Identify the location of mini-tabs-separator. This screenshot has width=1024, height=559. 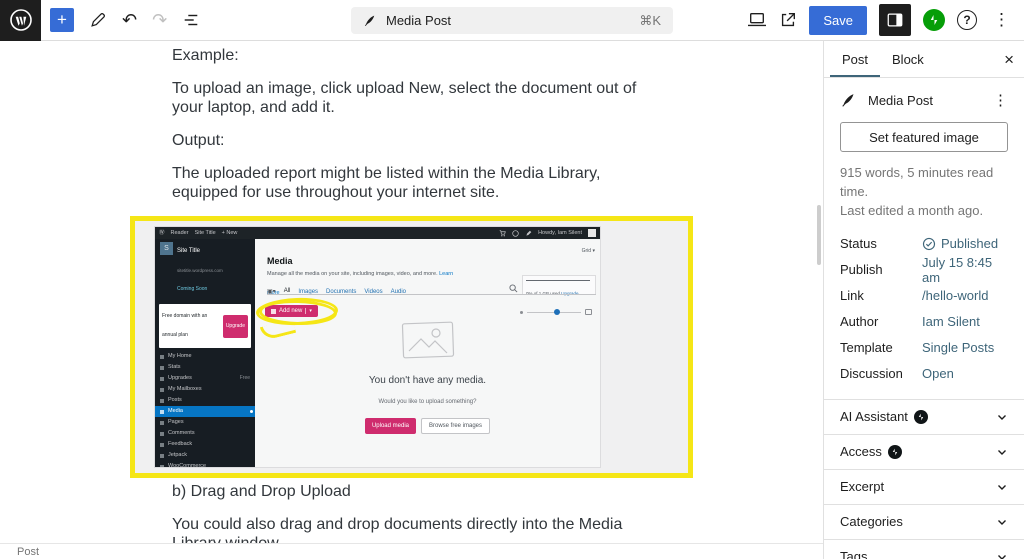
(431, 294).